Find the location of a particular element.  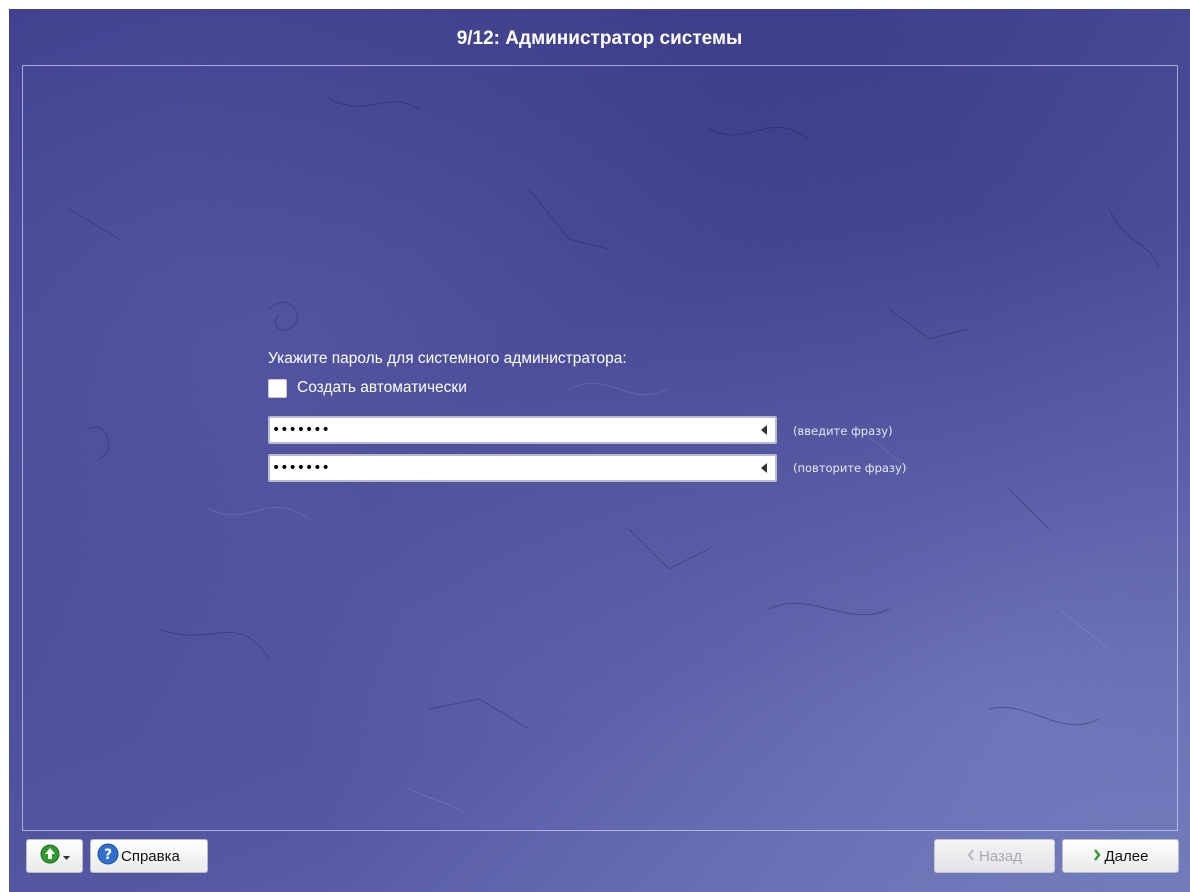

back-button: Назад is located at coordinates (994, 856).